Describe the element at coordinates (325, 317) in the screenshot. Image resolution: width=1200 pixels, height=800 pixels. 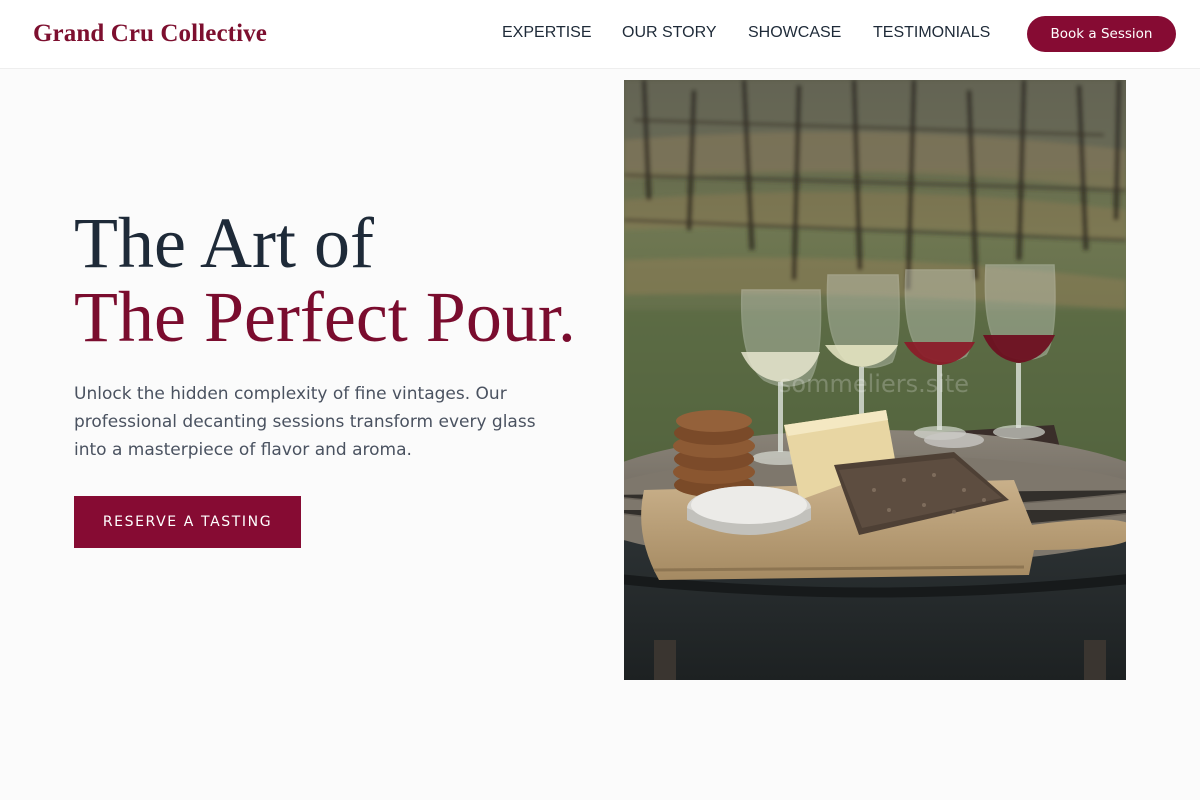
I see `hero-title-line2: The Perfect Pour.` at that location.